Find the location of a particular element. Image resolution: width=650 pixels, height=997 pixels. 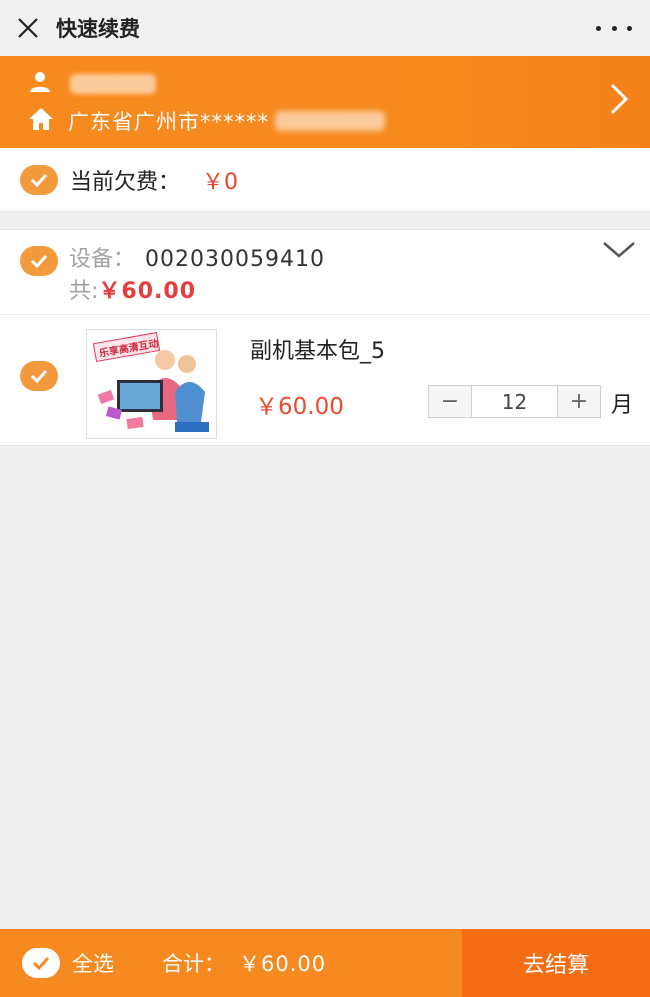

chevron-down-icon is located at coordinates (619, 252).